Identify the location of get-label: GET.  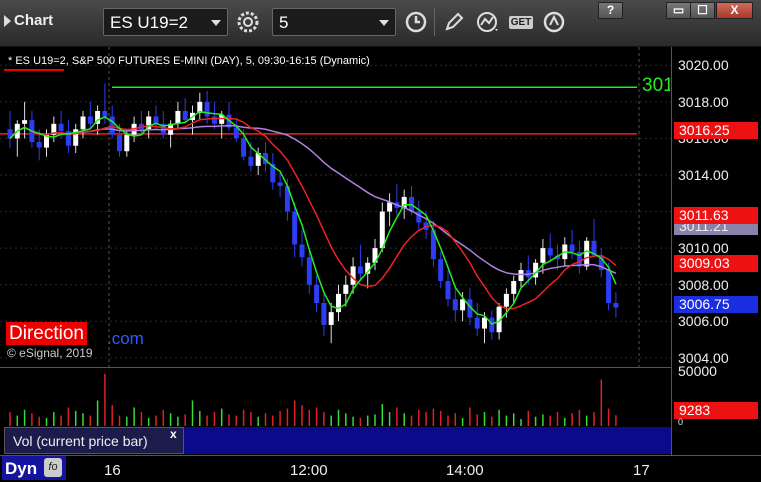
(521, 22).